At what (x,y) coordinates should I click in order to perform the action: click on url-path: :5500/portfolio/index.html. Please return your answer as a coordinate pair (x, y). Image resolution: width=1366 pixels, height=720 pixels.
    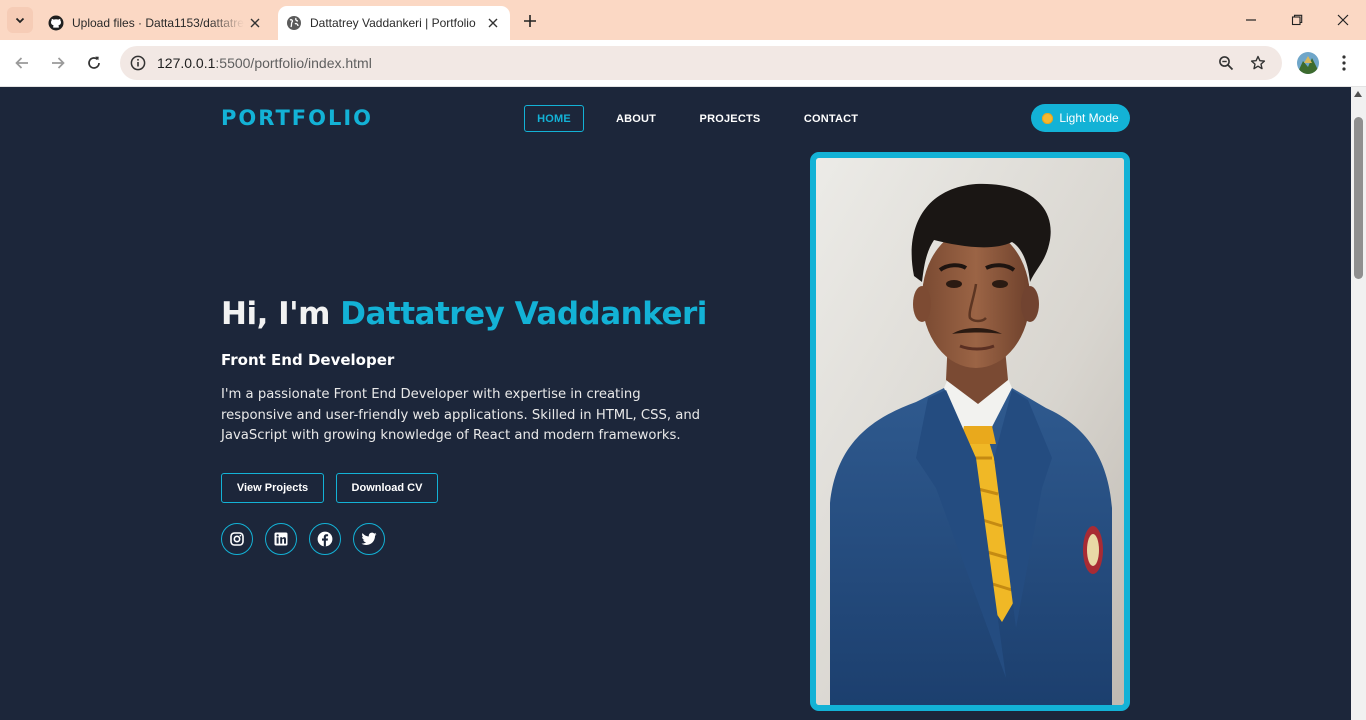
    Looking at the image, I should click on (293, 63).